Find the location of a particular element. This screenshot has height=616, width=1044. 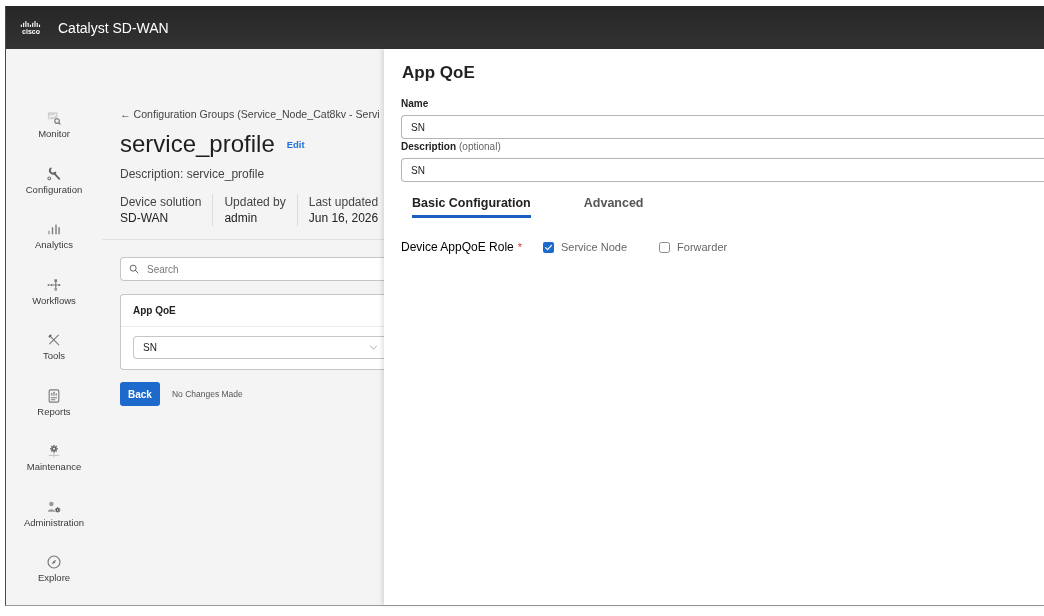

chart-magnifier-icon is located at coordinates (54, 118).